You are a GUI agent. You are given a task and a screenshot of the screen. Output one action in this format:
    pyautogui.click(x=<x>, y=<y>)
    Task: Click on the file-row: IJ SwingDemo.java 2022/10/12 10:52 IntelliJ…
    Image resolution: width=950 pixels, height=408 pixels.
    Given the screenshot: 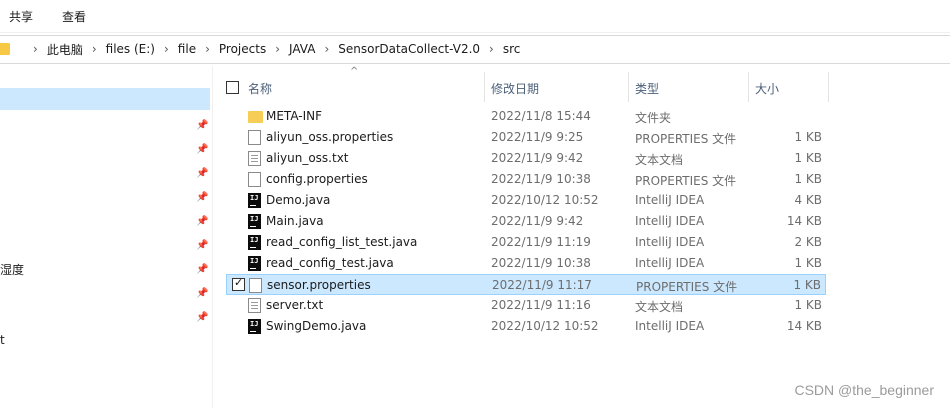 What is the action you would take?
    pyautogui.click(x=526, y=326)
    